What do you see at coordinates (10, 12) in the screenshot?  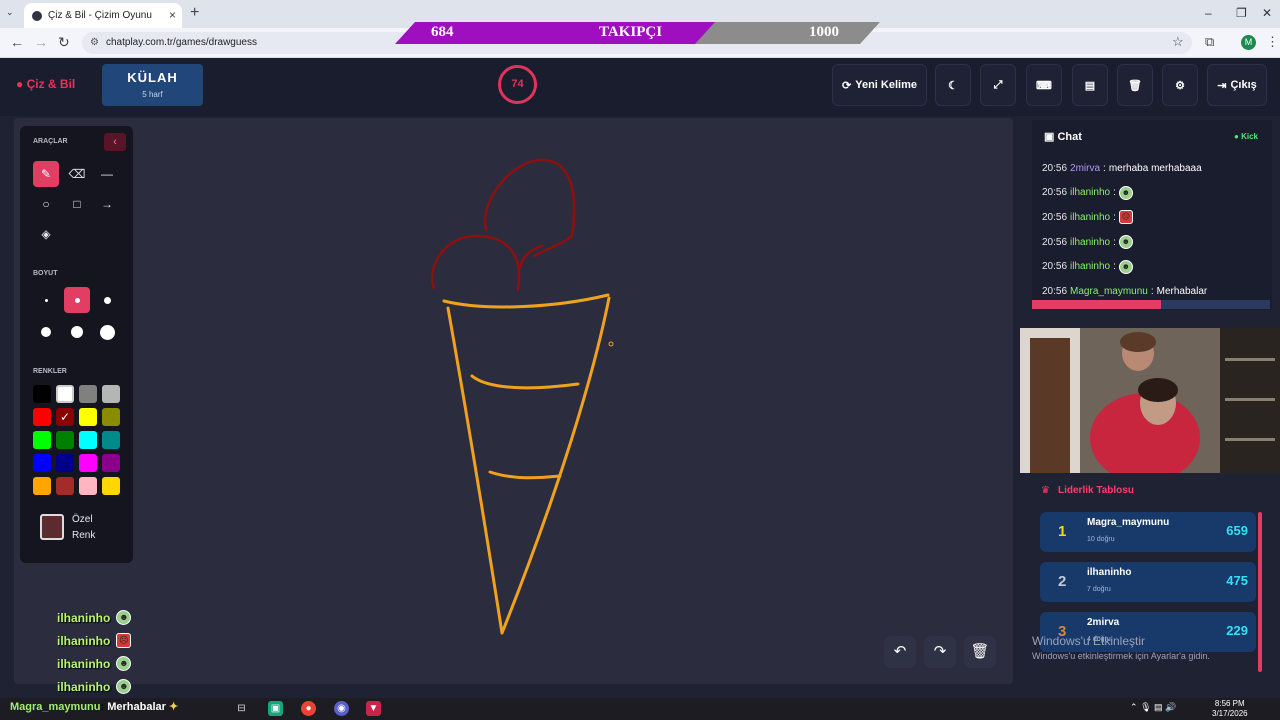 I see `tab-list-chevron-icon: ⌄` at bounding box center [10, 12].